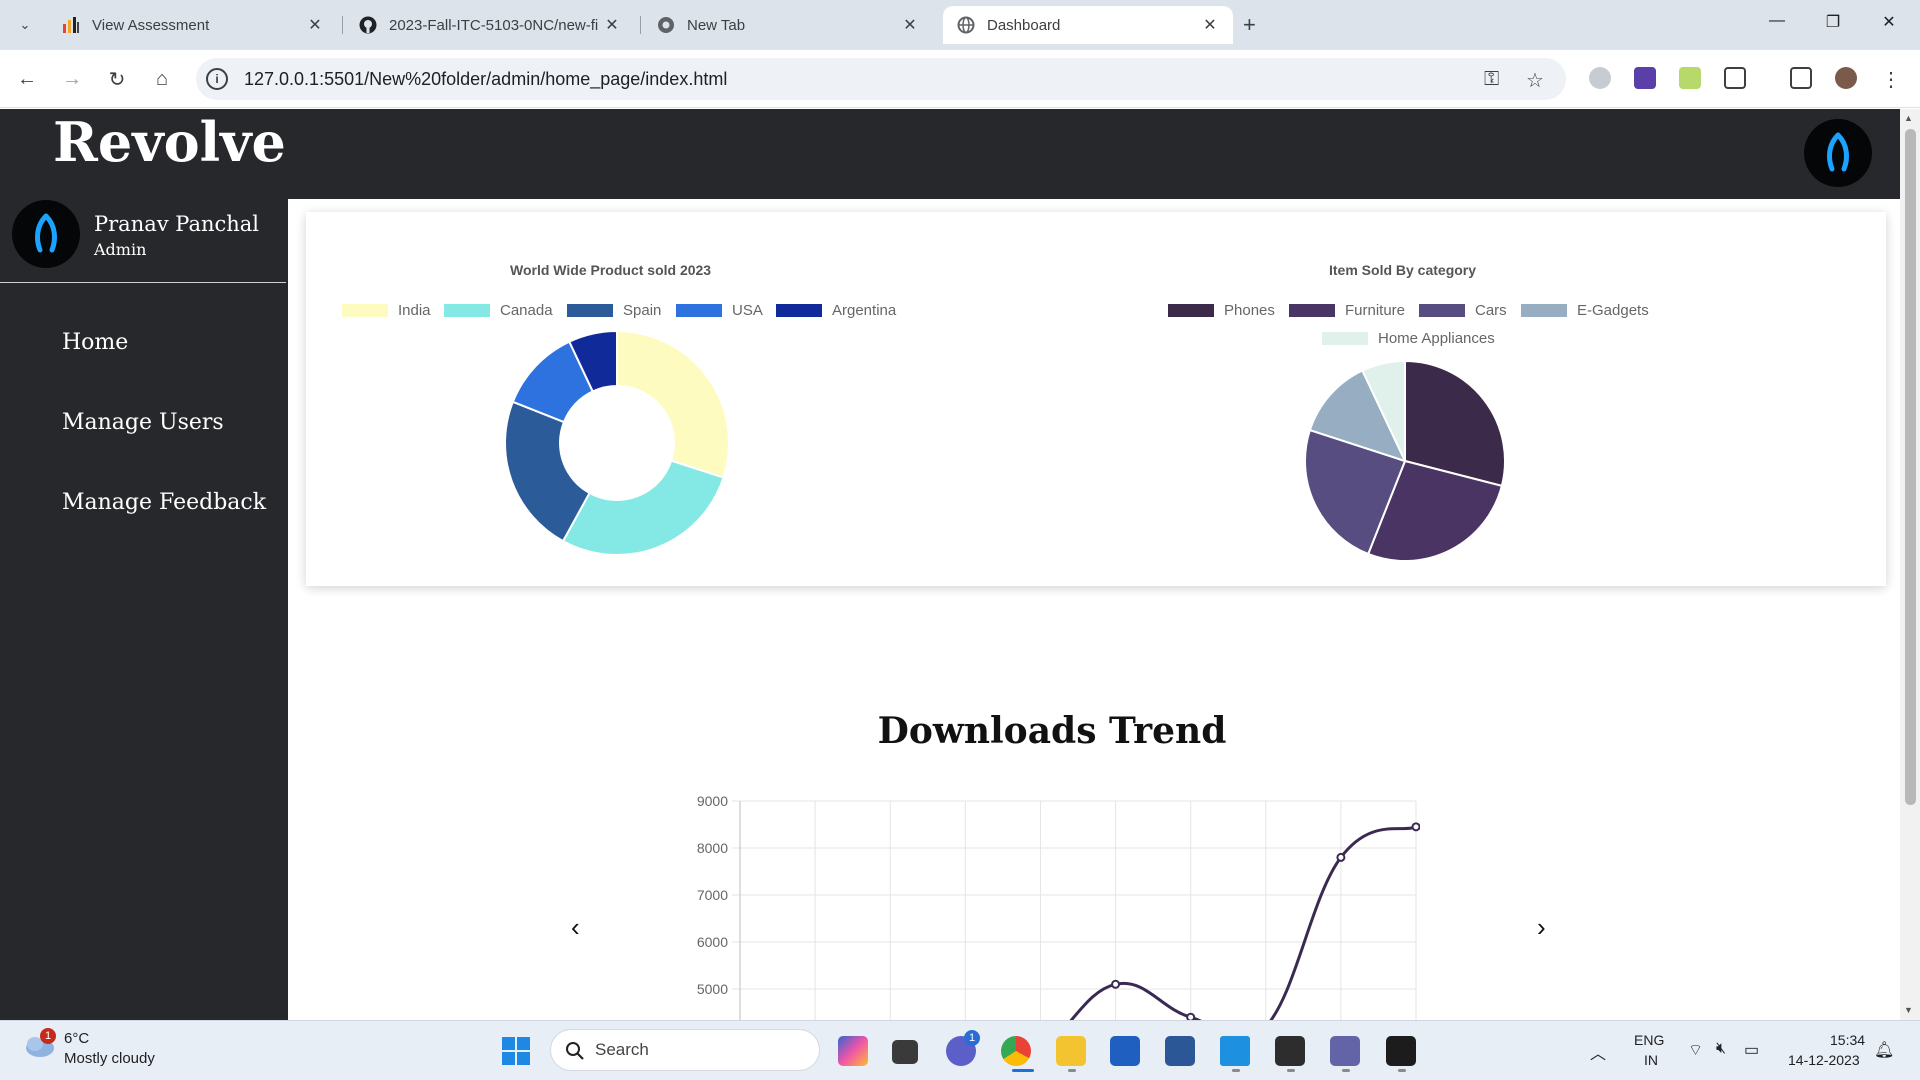 Image resolution: width=1920 pixels, height=1080 pixels. Describe the element at coordinates (1071, 1051) in the screenshot. I see `file-explorer-icon` at that location.